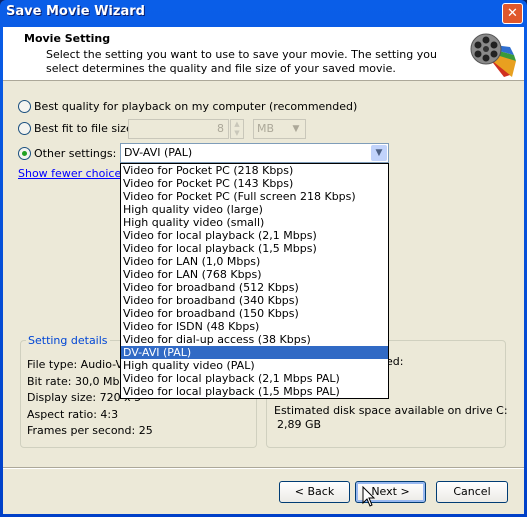 The image size is (527, 517). What do you see at coordinates (254, 378) in the screenshot?
I see `dropdown-option: Video for local playback (2,1 Mbps PAL)` at bounding box center [254, 378].